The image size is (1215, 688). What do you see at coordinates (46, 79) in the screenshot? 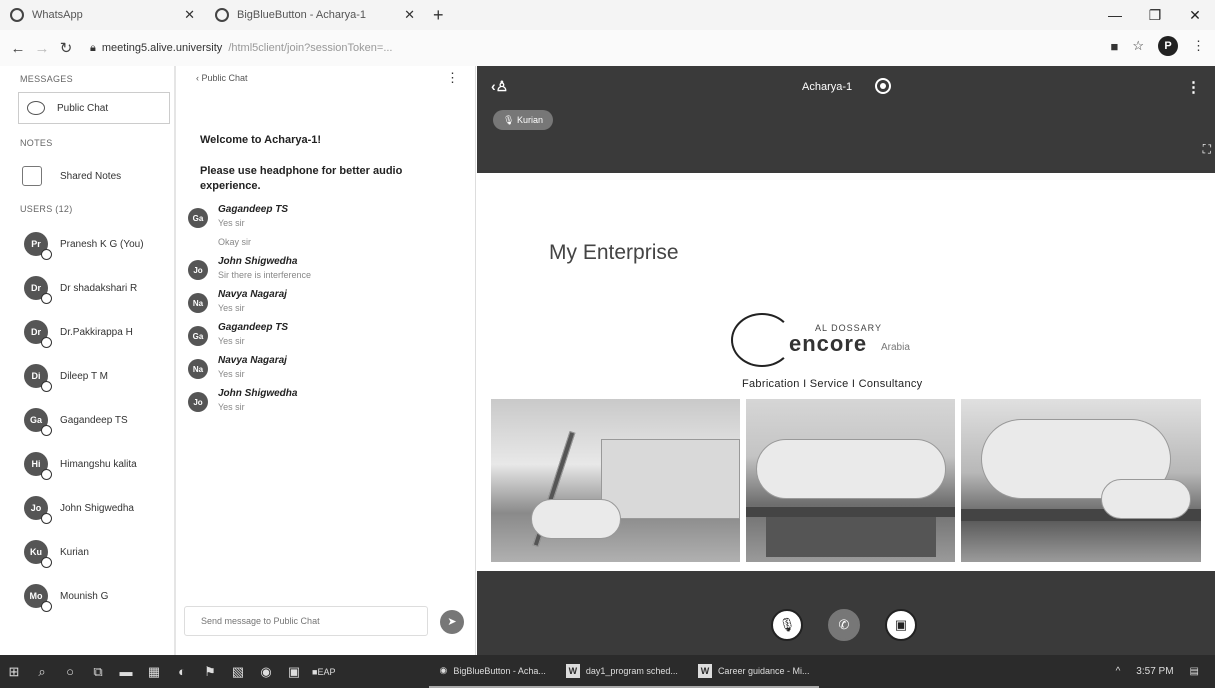
I see `messages-heading: MESSAGES` at bounding box center [46, 79].